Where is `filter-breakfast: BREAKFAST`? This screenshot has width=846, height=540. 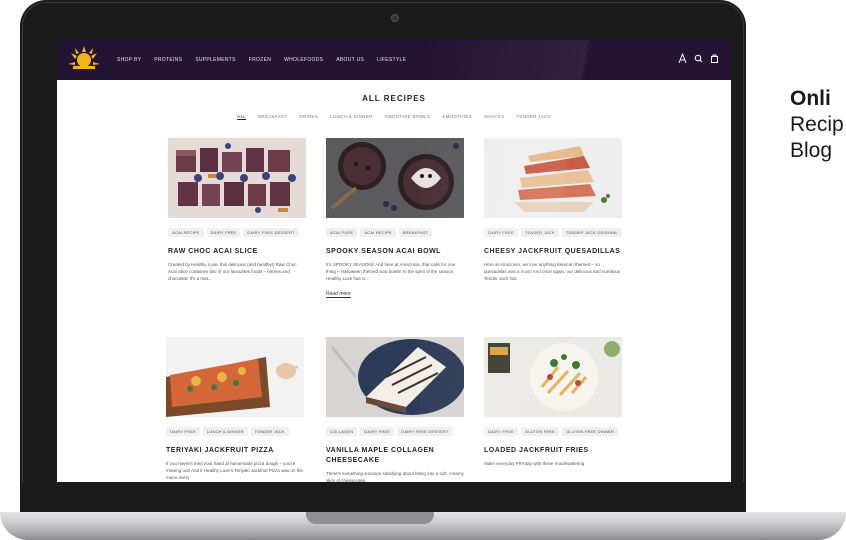 filter-breakfast: BREAKFAST is located at coordinates (272, 116).